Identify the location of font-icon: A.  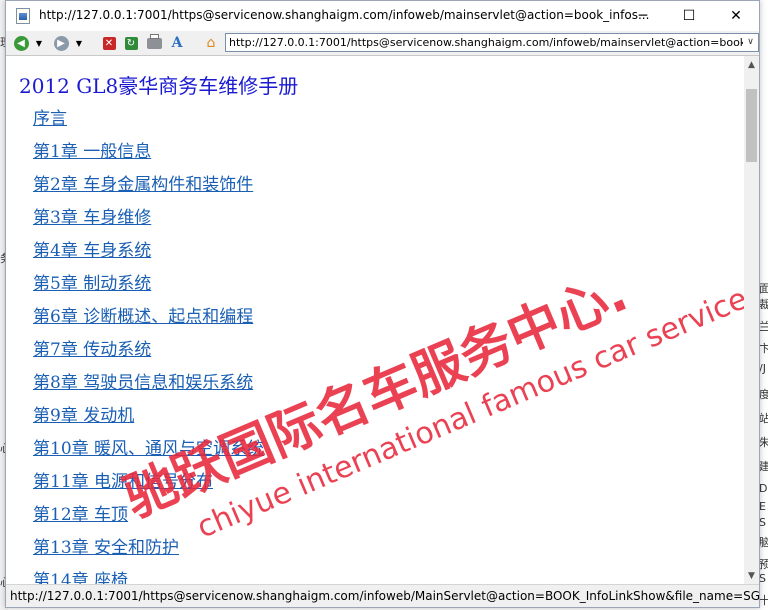
(177, 43).